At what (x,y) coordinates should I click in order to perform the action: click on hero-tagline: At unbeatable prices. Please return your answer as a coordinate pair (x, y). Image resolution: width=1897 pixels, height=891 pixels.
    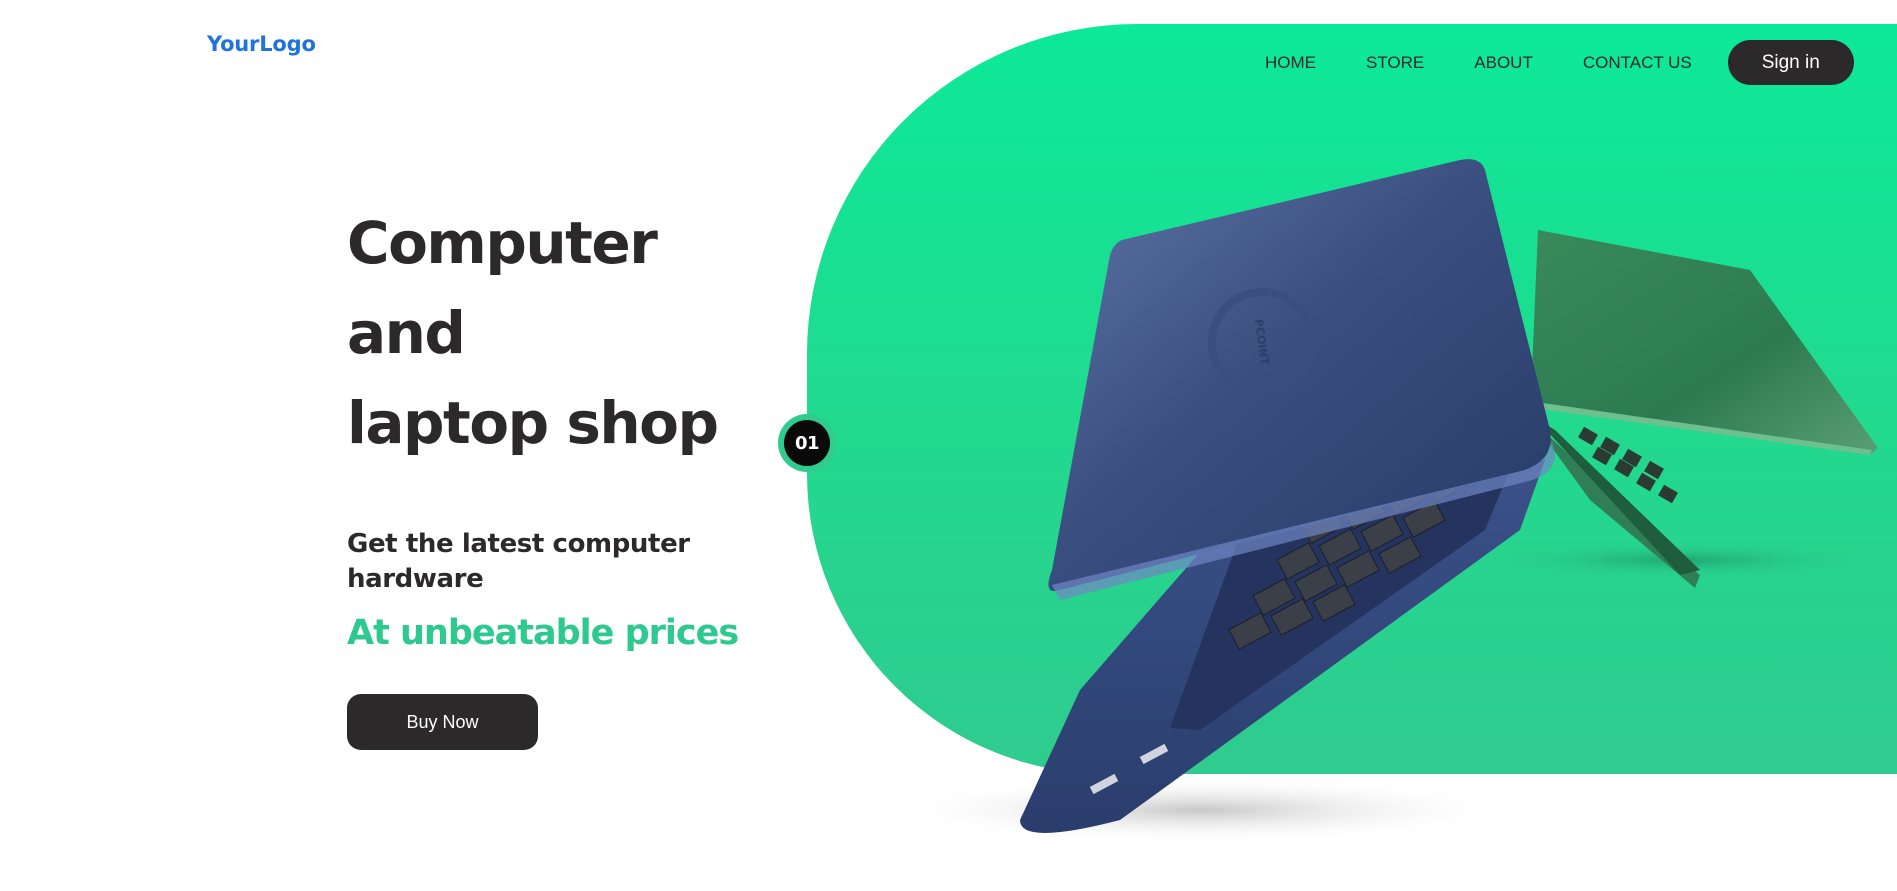
    Looking at the image, I should click on (543, 633).